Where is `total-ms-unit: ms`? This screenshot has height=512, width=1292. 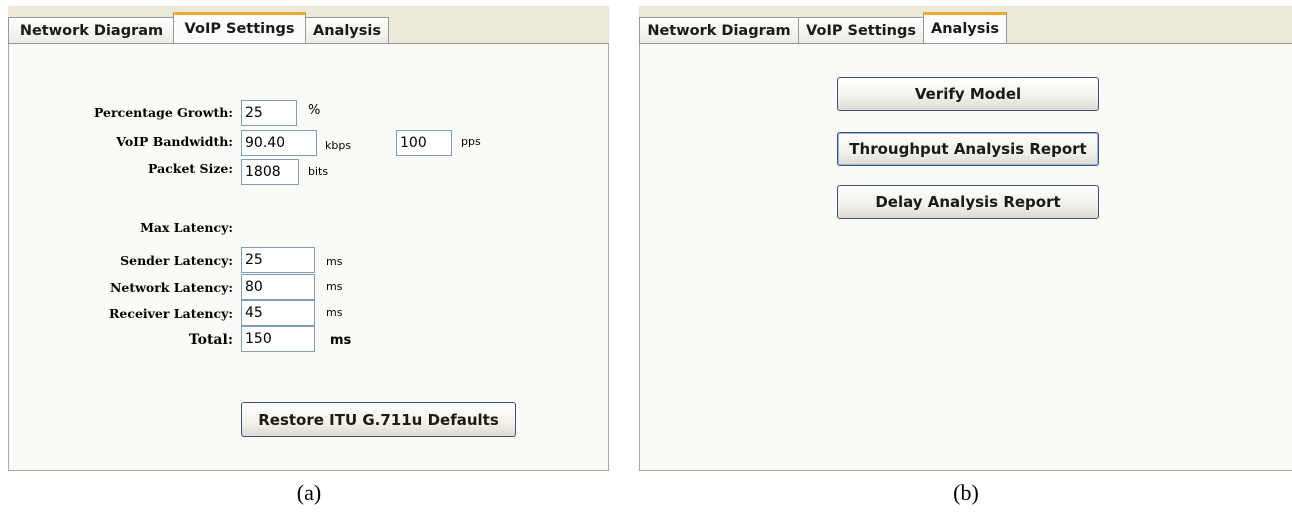
total-ms-unit: ms is located at coordinates (341, 340).